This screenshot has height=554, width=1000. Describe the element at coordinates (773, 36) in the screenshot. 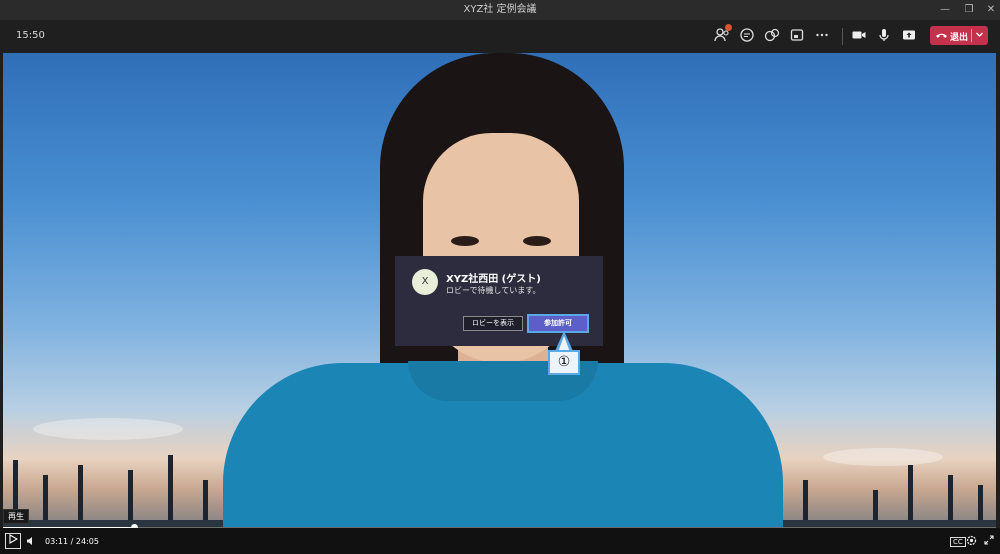

I see `reactions-icon` at that location.